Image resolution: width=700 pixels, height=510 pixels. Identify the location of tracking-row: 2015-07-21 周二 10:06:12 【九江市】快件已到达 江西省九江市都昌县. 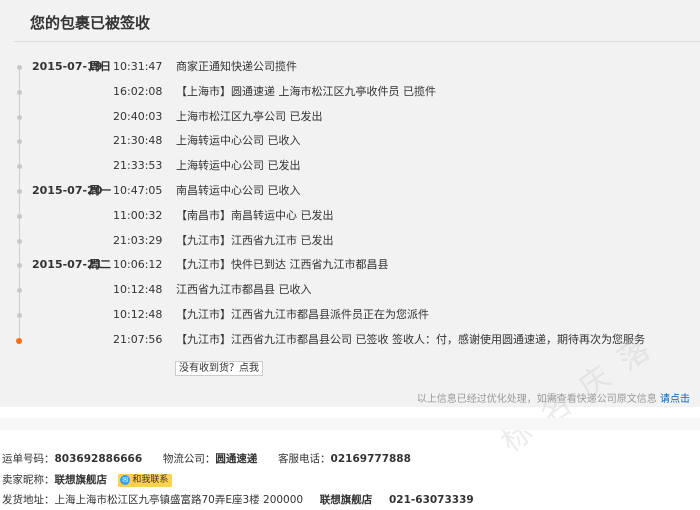
(350, 265).